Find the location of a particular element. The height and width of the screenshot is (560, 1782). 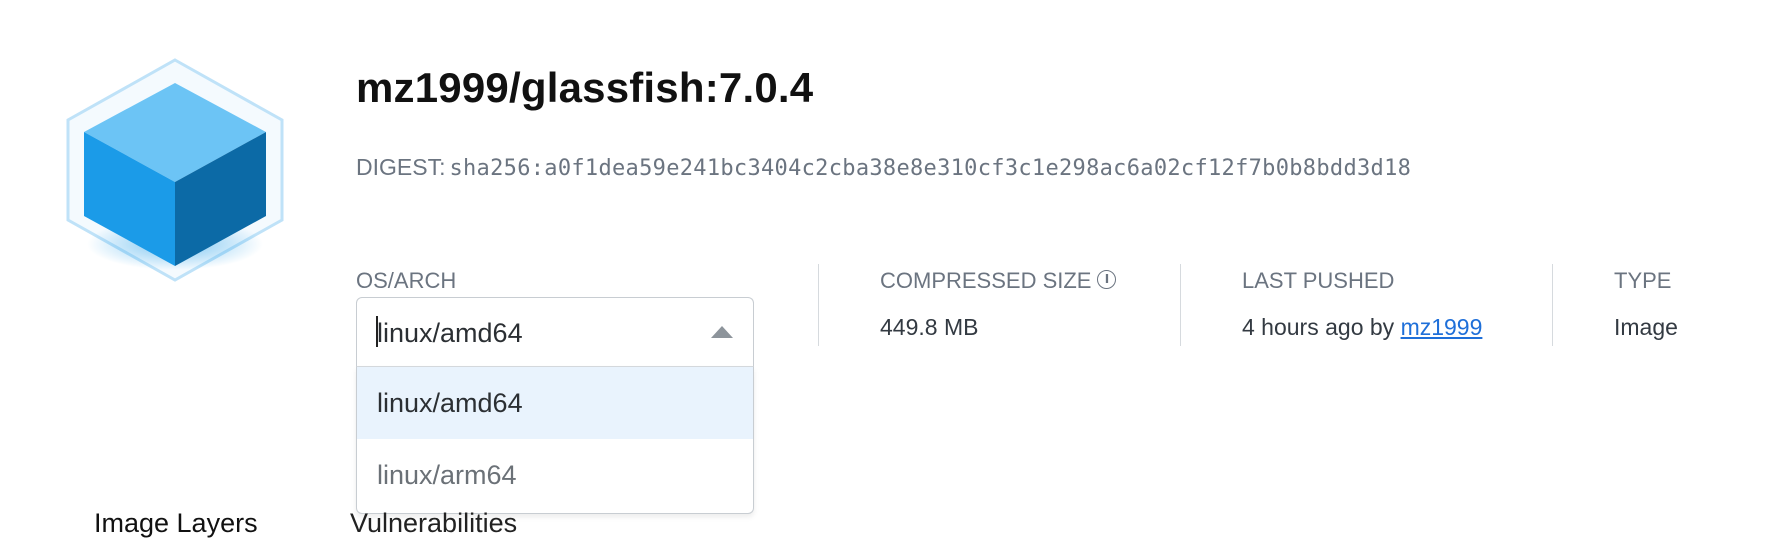

last-pushed-label: LAST PUSHED is located at coordinates (1318, 280).